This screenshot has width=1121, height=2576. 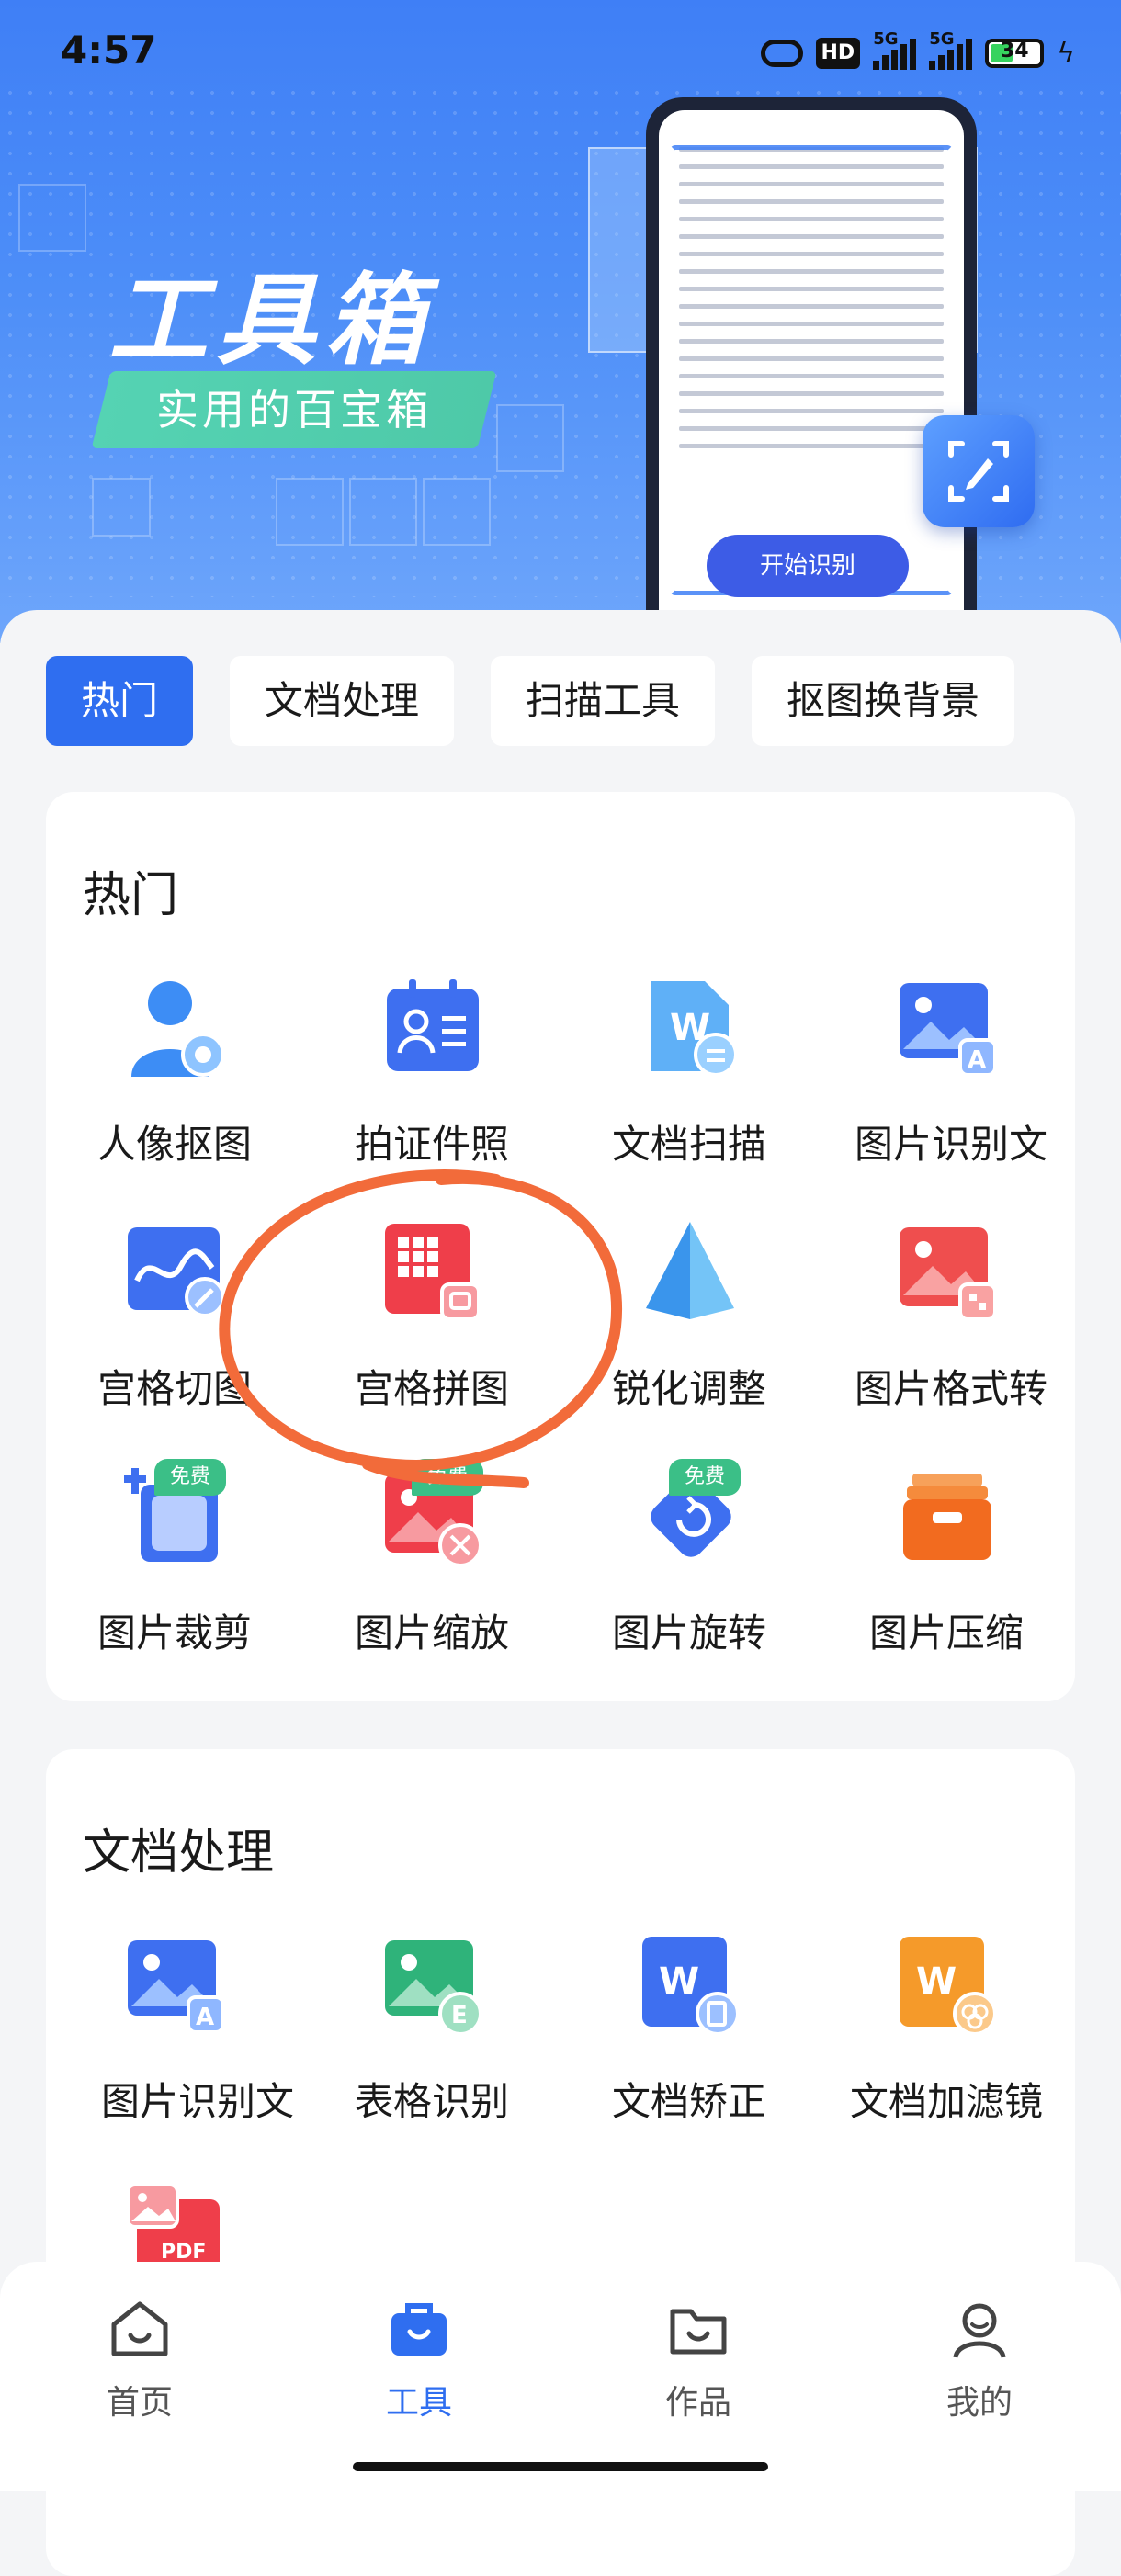 What do you see at coordinates (690, 1270) in the screenshot?
I see `sharpen-icon` at bounding box center [690, 1270].